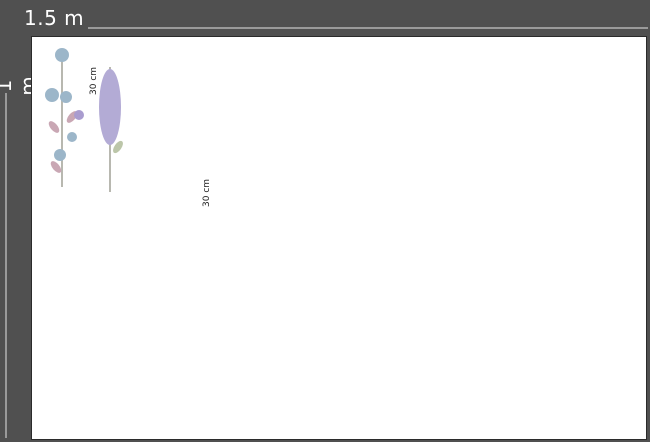 The image size is (650, 442). Describe the element at coordinates (85, 120) in the screenshot. I see `flower-stickers-artwork` at that location.